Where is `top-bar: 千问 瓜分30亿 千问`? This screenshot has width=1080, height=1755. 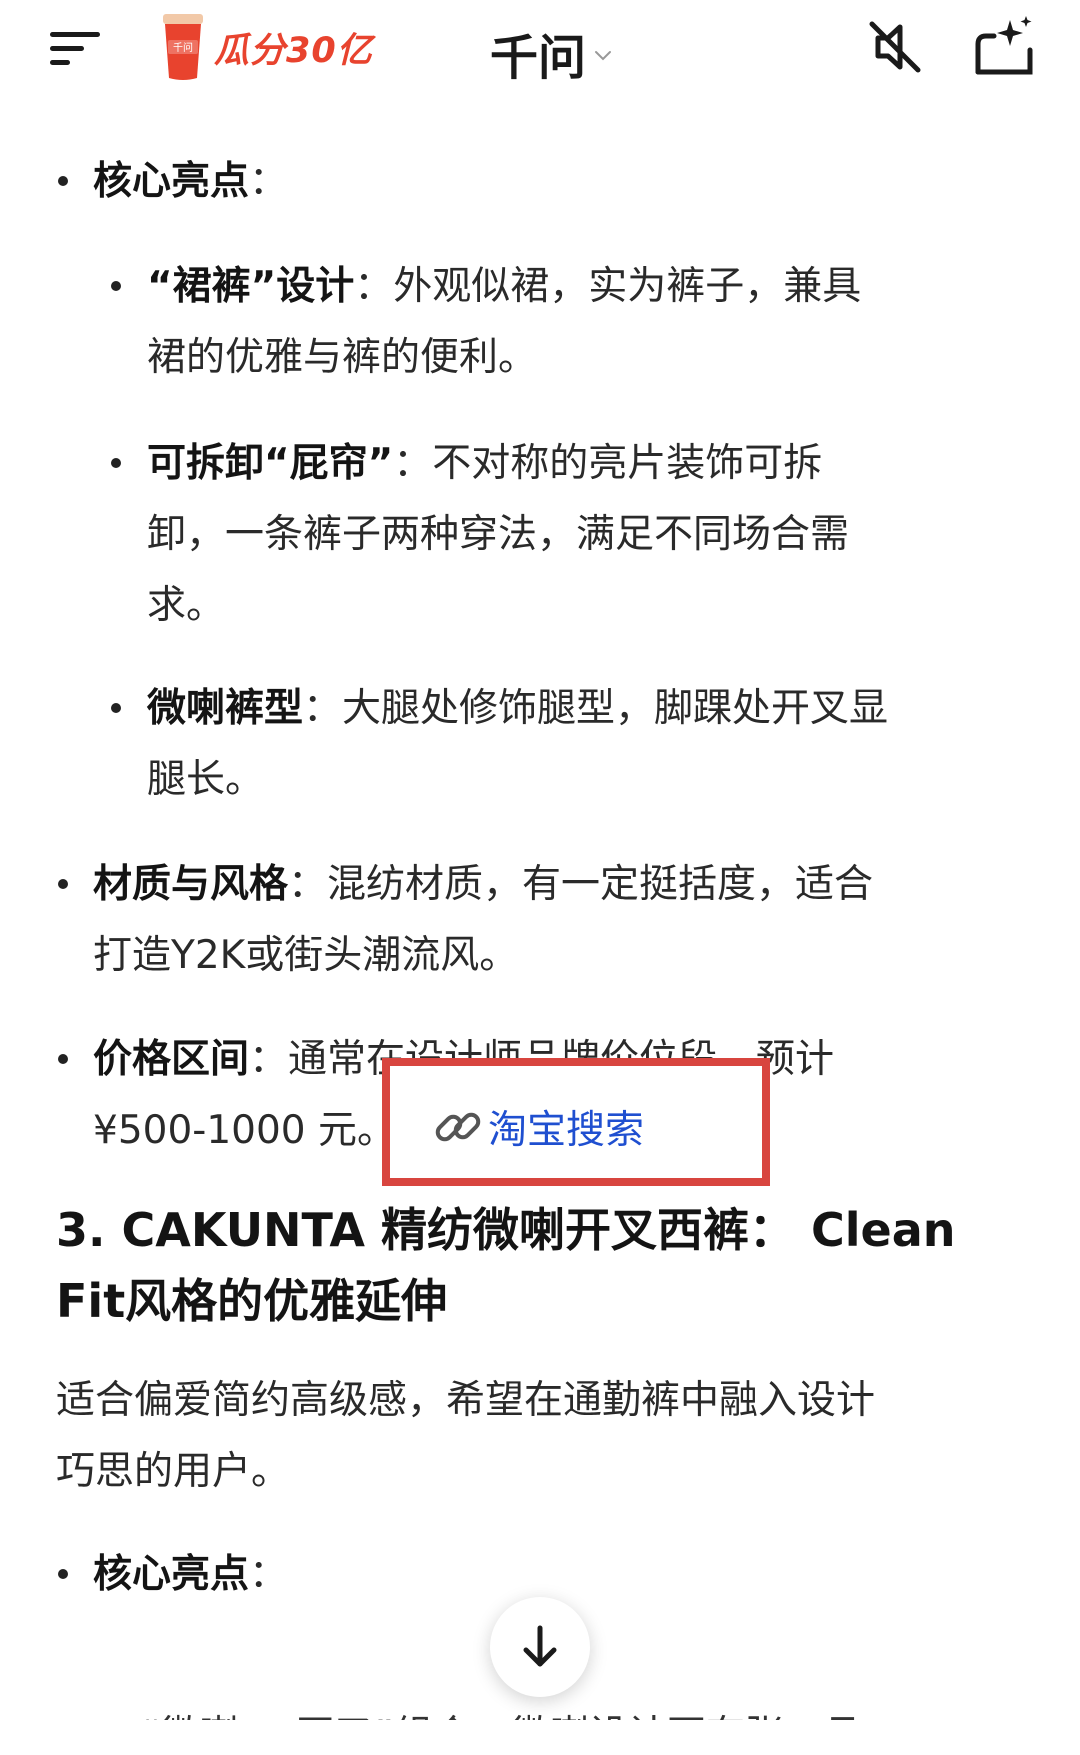 top-bar: 千问 瓜分30亿 千问 is located at coordinates (540, 50).